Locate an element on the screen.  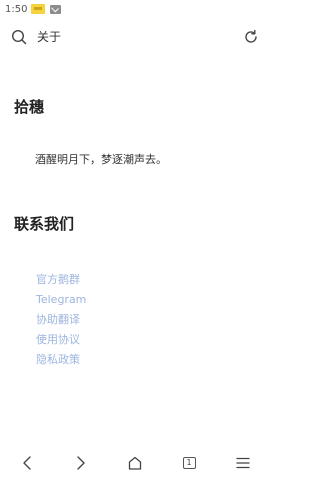
about-description: 酒醒明月下，梦逐潮声去。 is located at coordinates (101, 159).